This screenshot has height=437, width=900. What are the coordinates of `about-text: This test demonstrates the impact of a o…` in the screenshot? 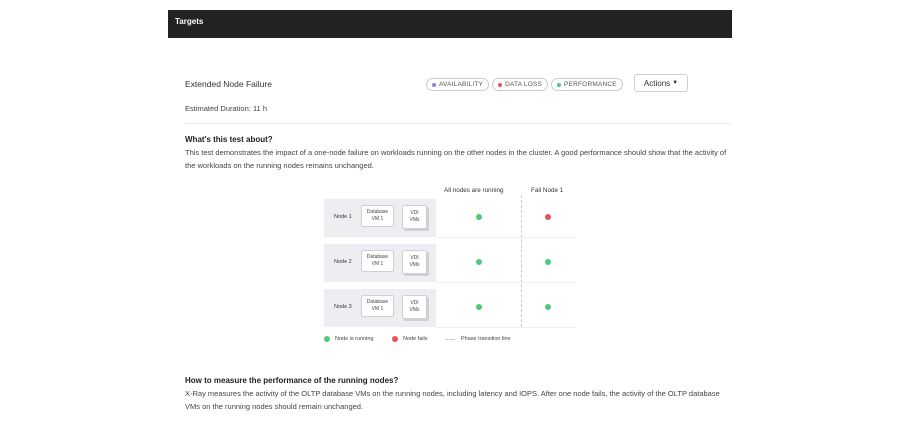 It's located at (456, 159).